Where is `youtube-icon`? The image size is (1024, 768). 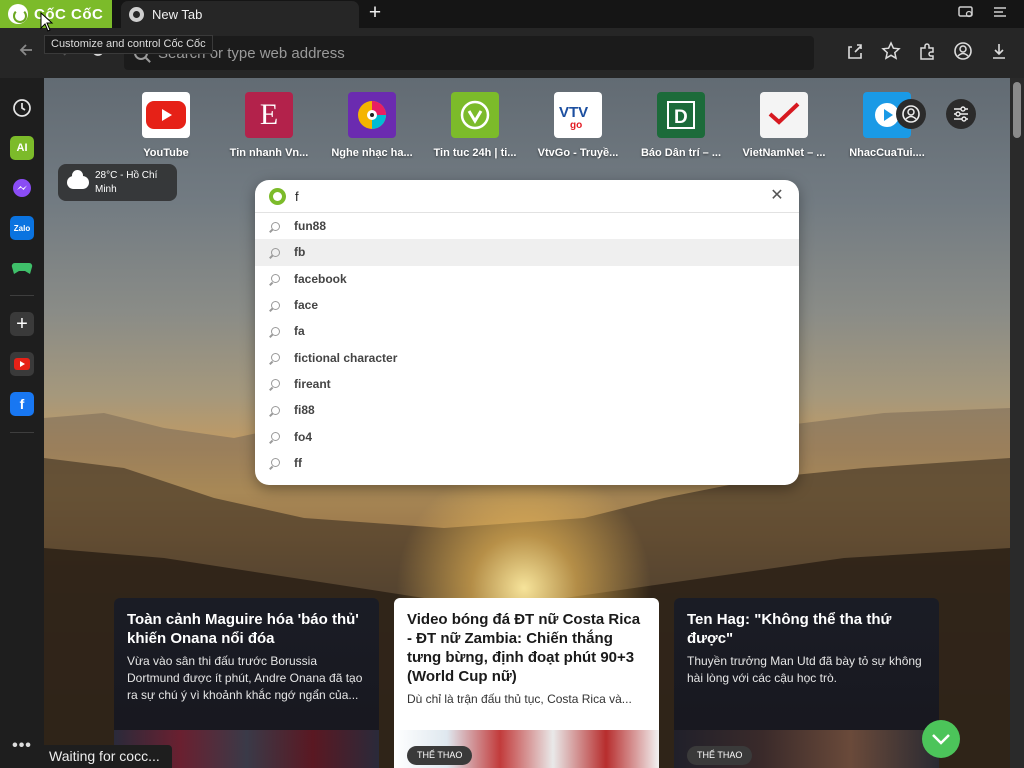 youtube-icon is located at coordinates (166, 115).